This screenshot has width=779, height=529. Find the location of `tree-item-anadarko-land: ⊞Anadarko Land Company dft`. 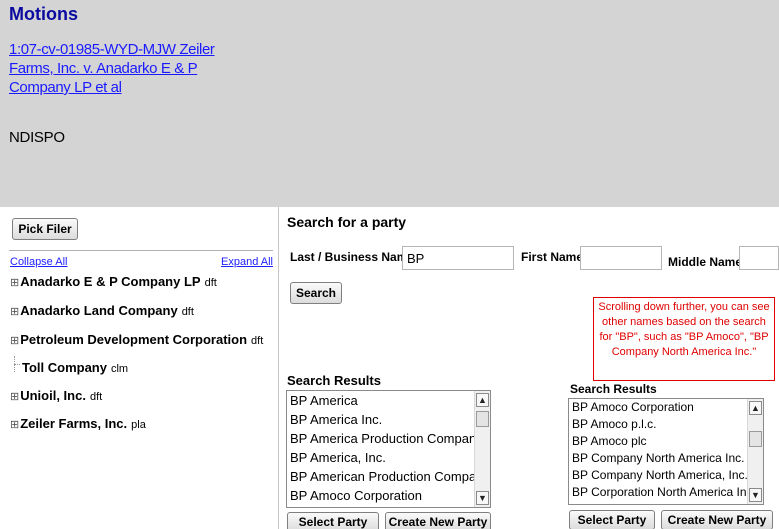

tree-item-anadarko-land: ⊞Anadarko Land Company dft is located at coordinates (102, 310).